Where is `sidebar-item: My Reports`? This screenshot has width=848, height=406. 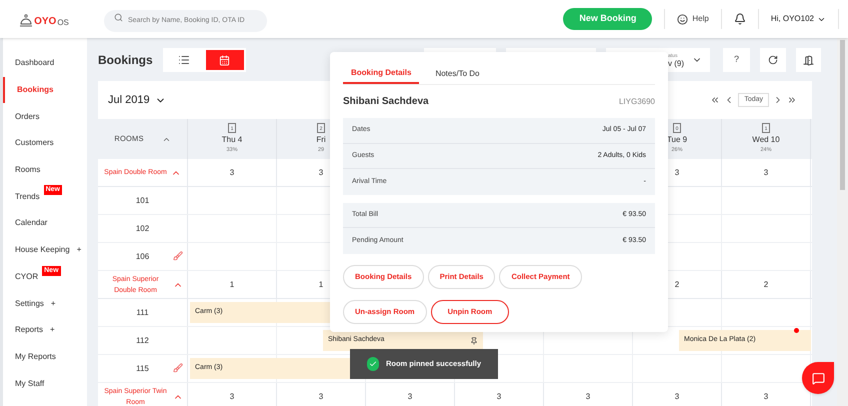 sidebar-item: My Reports is located at coordinates (45, 357).